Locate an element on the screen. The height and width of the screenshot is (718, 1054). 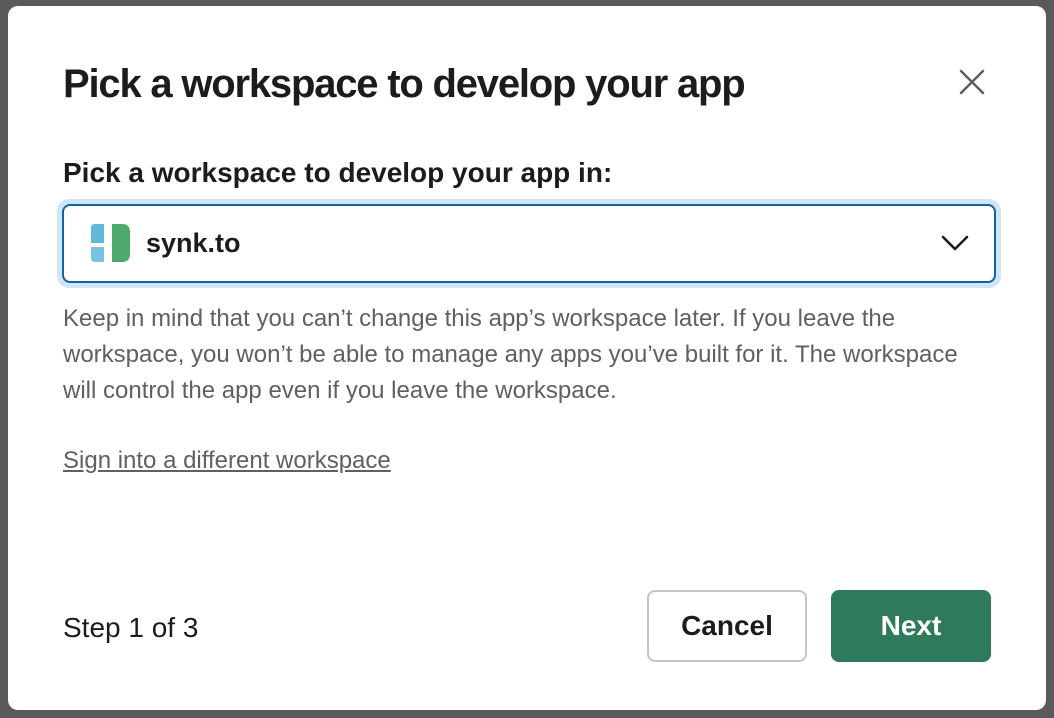
close-icon is located at coordinates (972, 82).